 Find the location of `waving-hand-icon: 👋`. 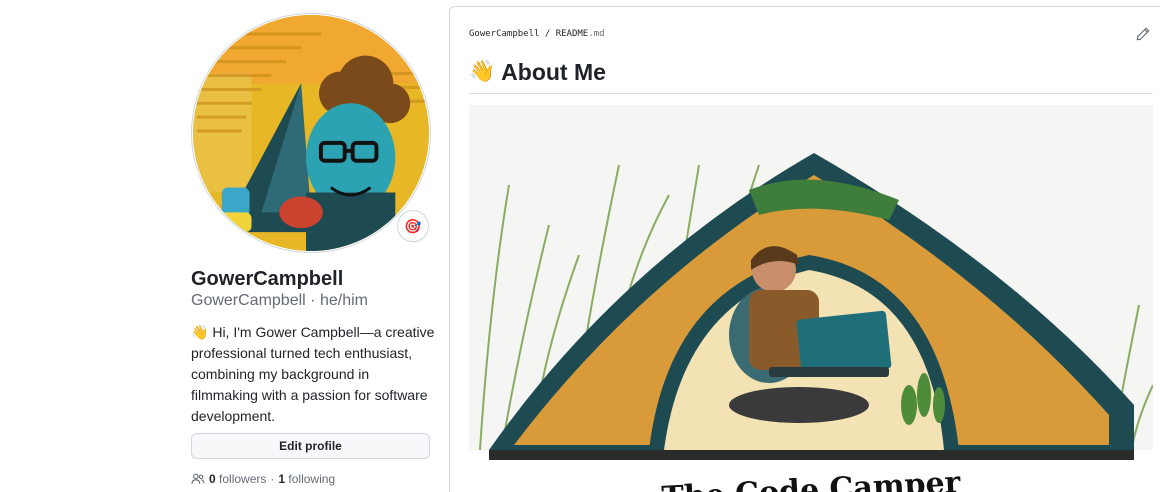

waving-hand-icon: 👋 is located at coordinates (482, 71).